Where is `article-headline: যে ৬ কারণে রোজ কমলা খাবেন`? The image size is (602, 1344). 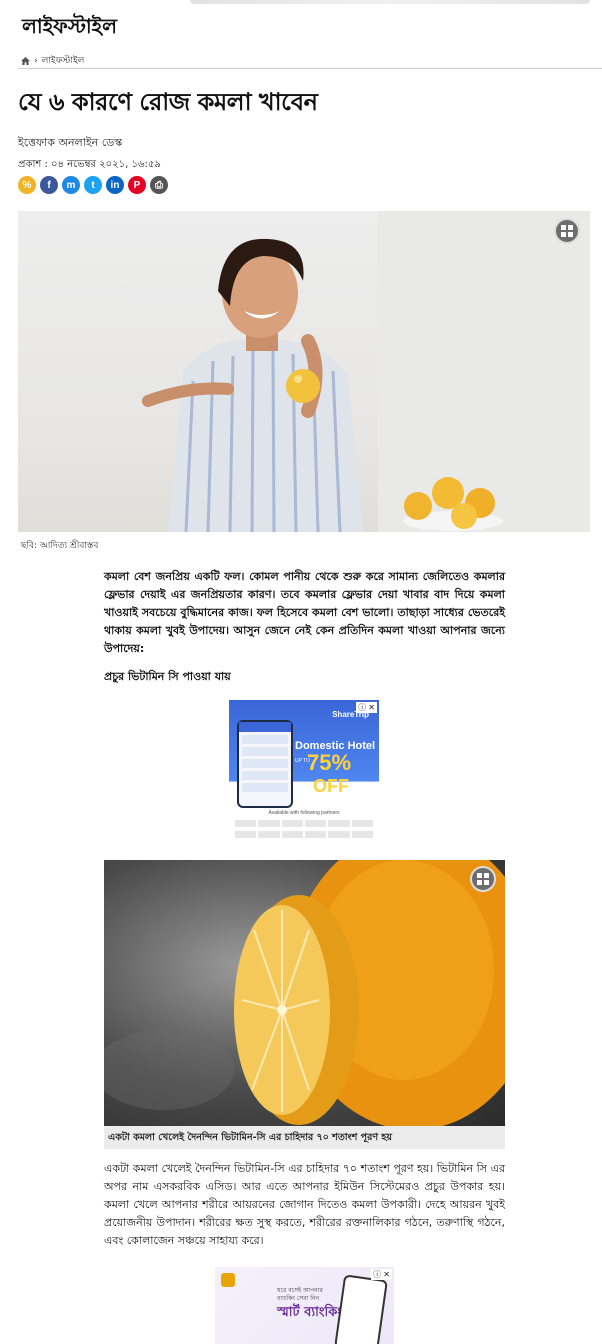 article-headline: যে ৬ কারণে রোজ কমলা খাবেন is located at coordinates (168, 101).